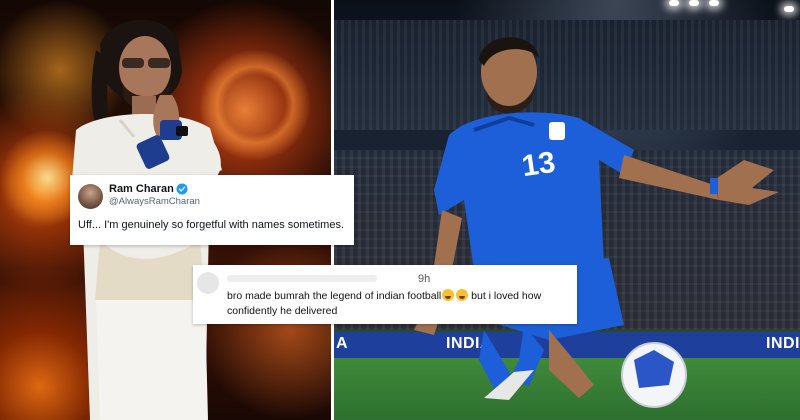 This screenshot has height=420, width=800. I want to click on verified-badge-icon, so click(182, 189).